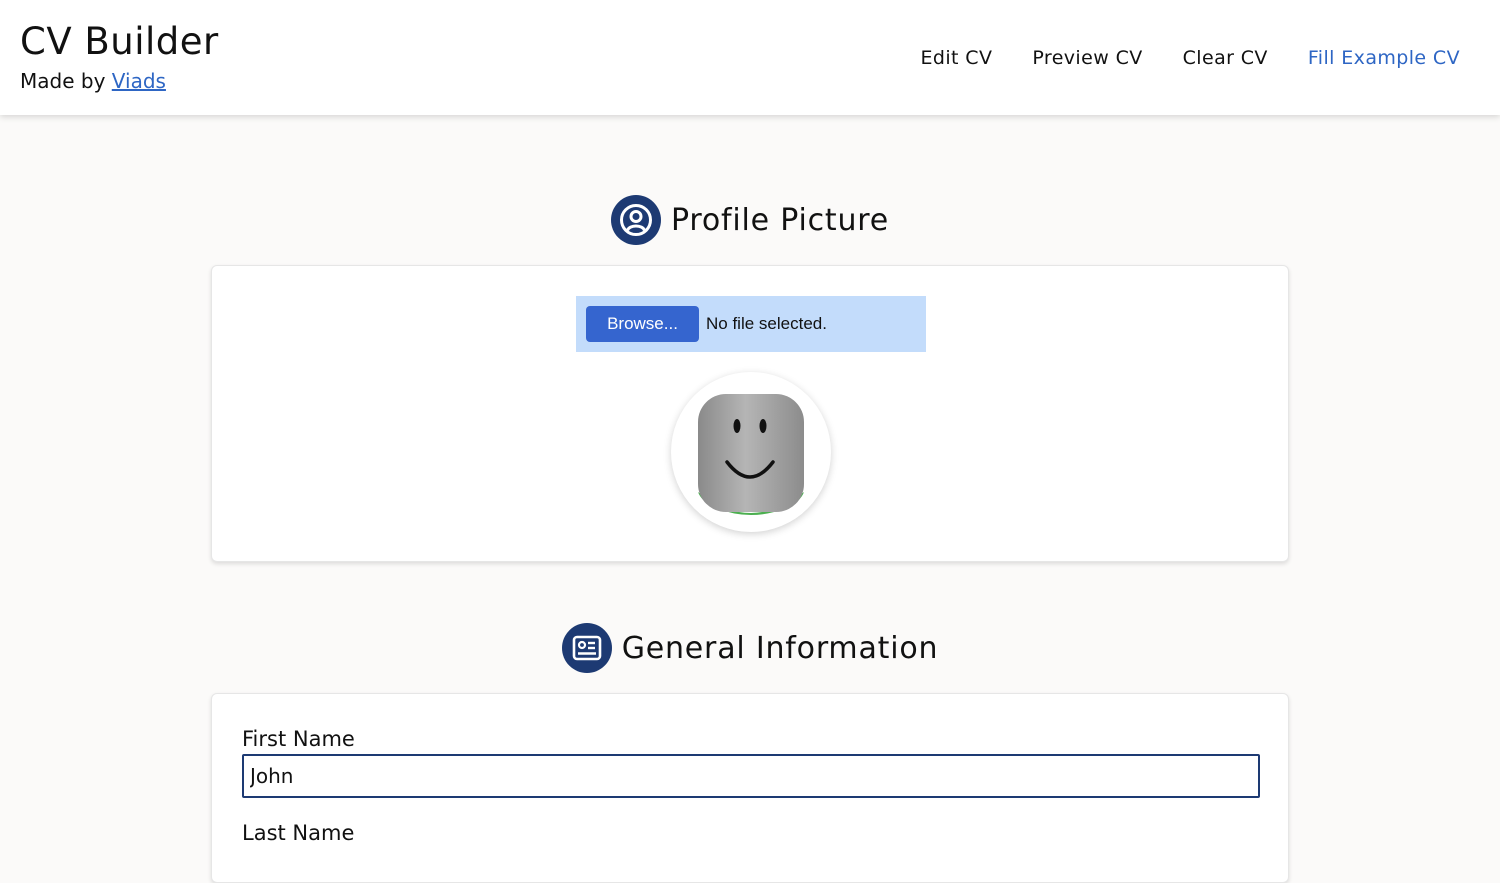 The width and height of the screenshot is (1500, 883). I want to click on section-title: Profile Picture, so click(780, 220).